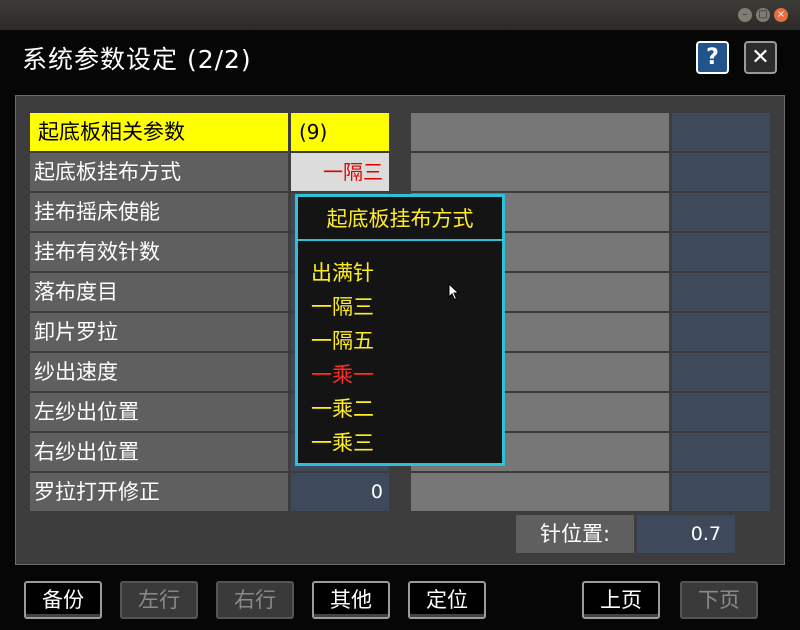 Image resolution: width=800 pixels, height=630 pixels. I want to click on prev-page-button: 上页, so click(621, 600).